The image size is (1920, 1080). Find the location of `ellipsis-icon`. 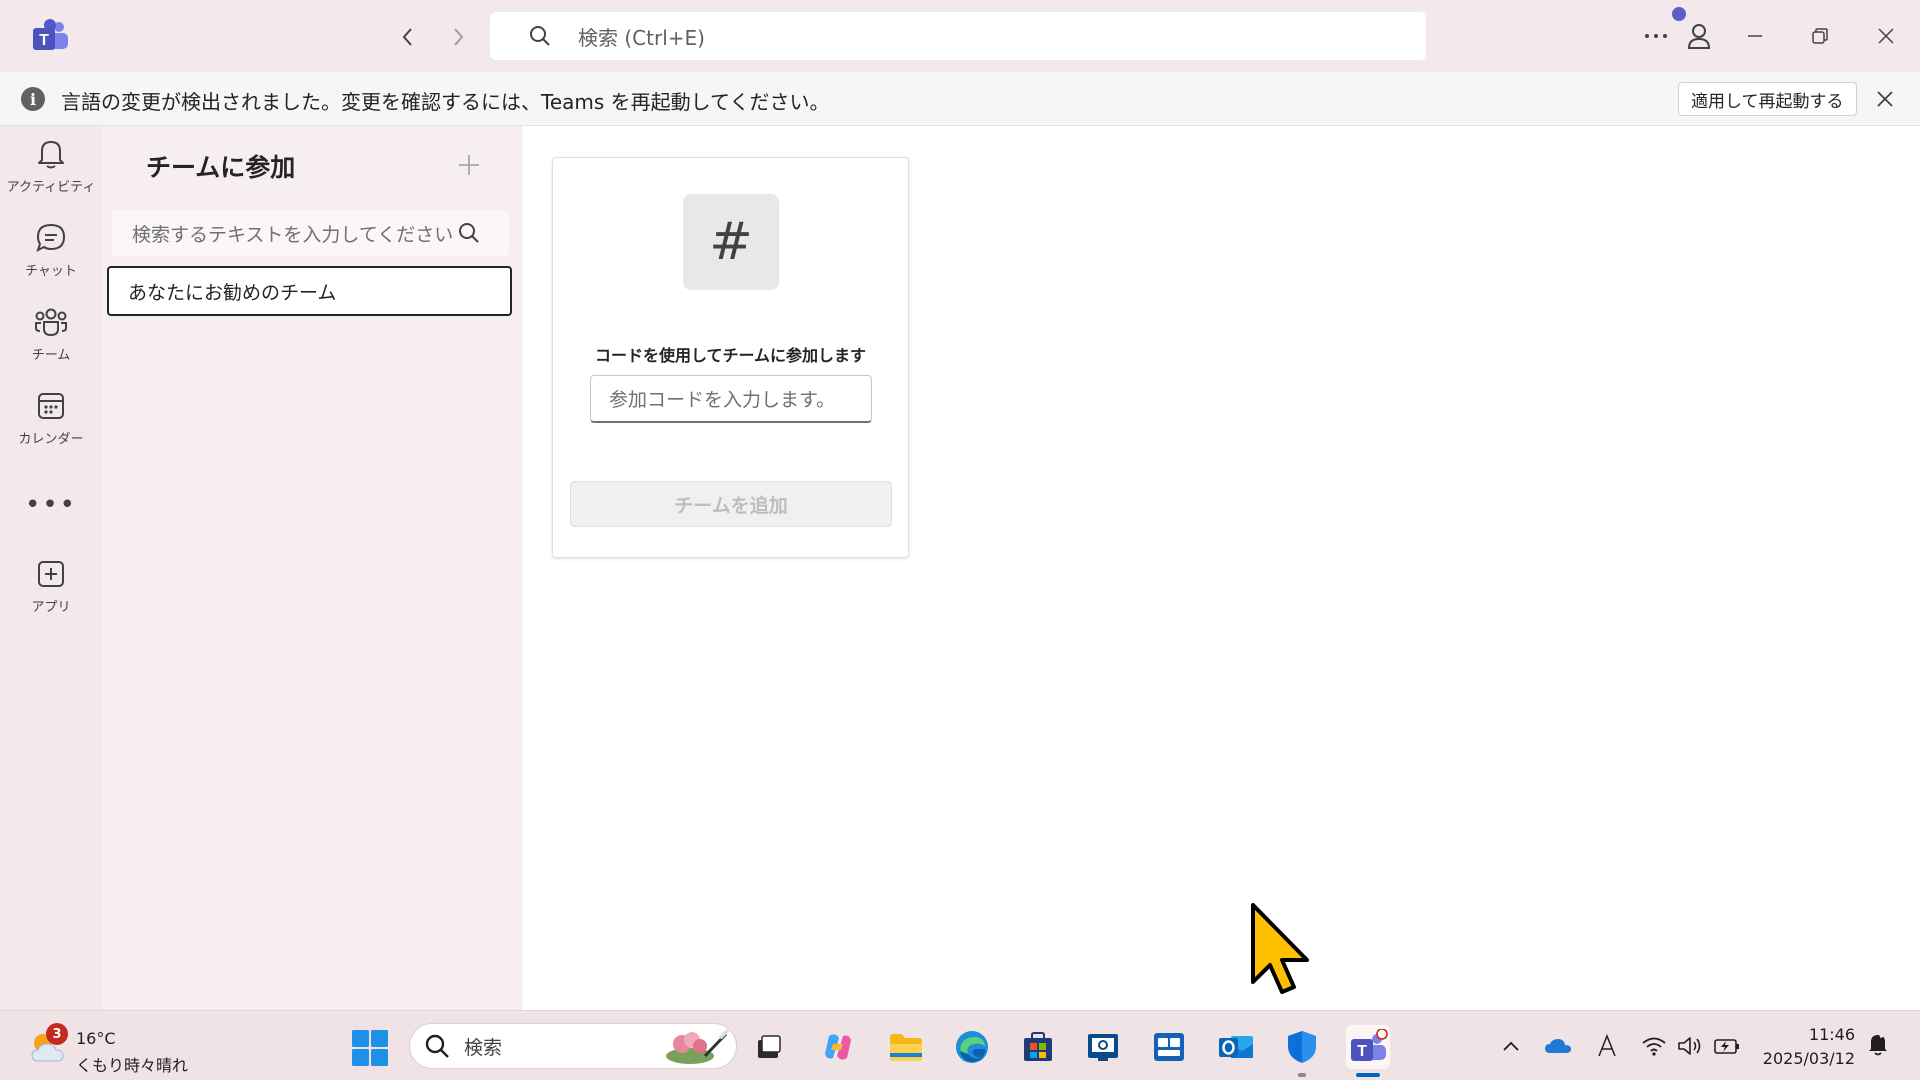

ellipsis-icon is located at coordinates (1656, 36).